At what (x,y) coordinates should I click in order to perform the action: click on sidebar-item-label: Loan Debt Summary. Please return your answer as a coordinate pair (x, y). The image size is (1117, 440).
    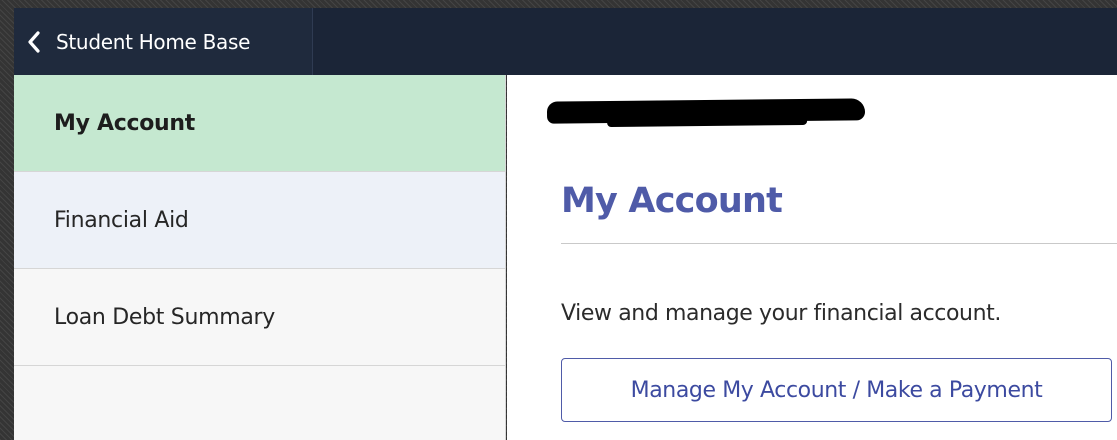
    Looking at the image, I should click on (165, 317).